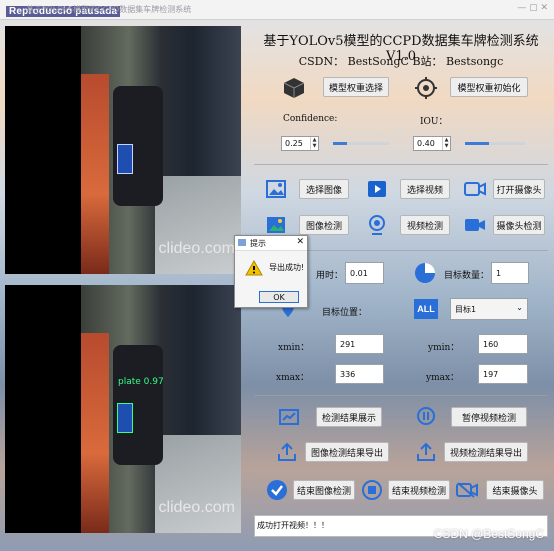 The image size is (554, 551). I want to click on image-icon, so click(276, 189).